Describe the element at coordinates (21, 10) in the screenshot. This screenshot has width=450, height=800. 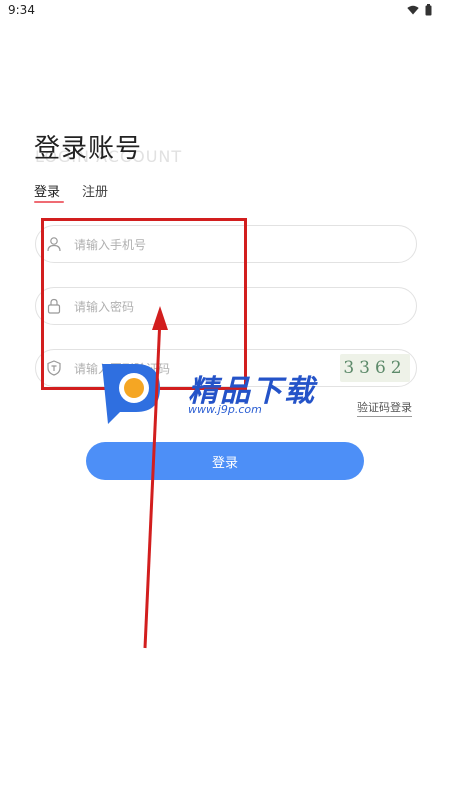
I see `status-time: 9:34` at that location.